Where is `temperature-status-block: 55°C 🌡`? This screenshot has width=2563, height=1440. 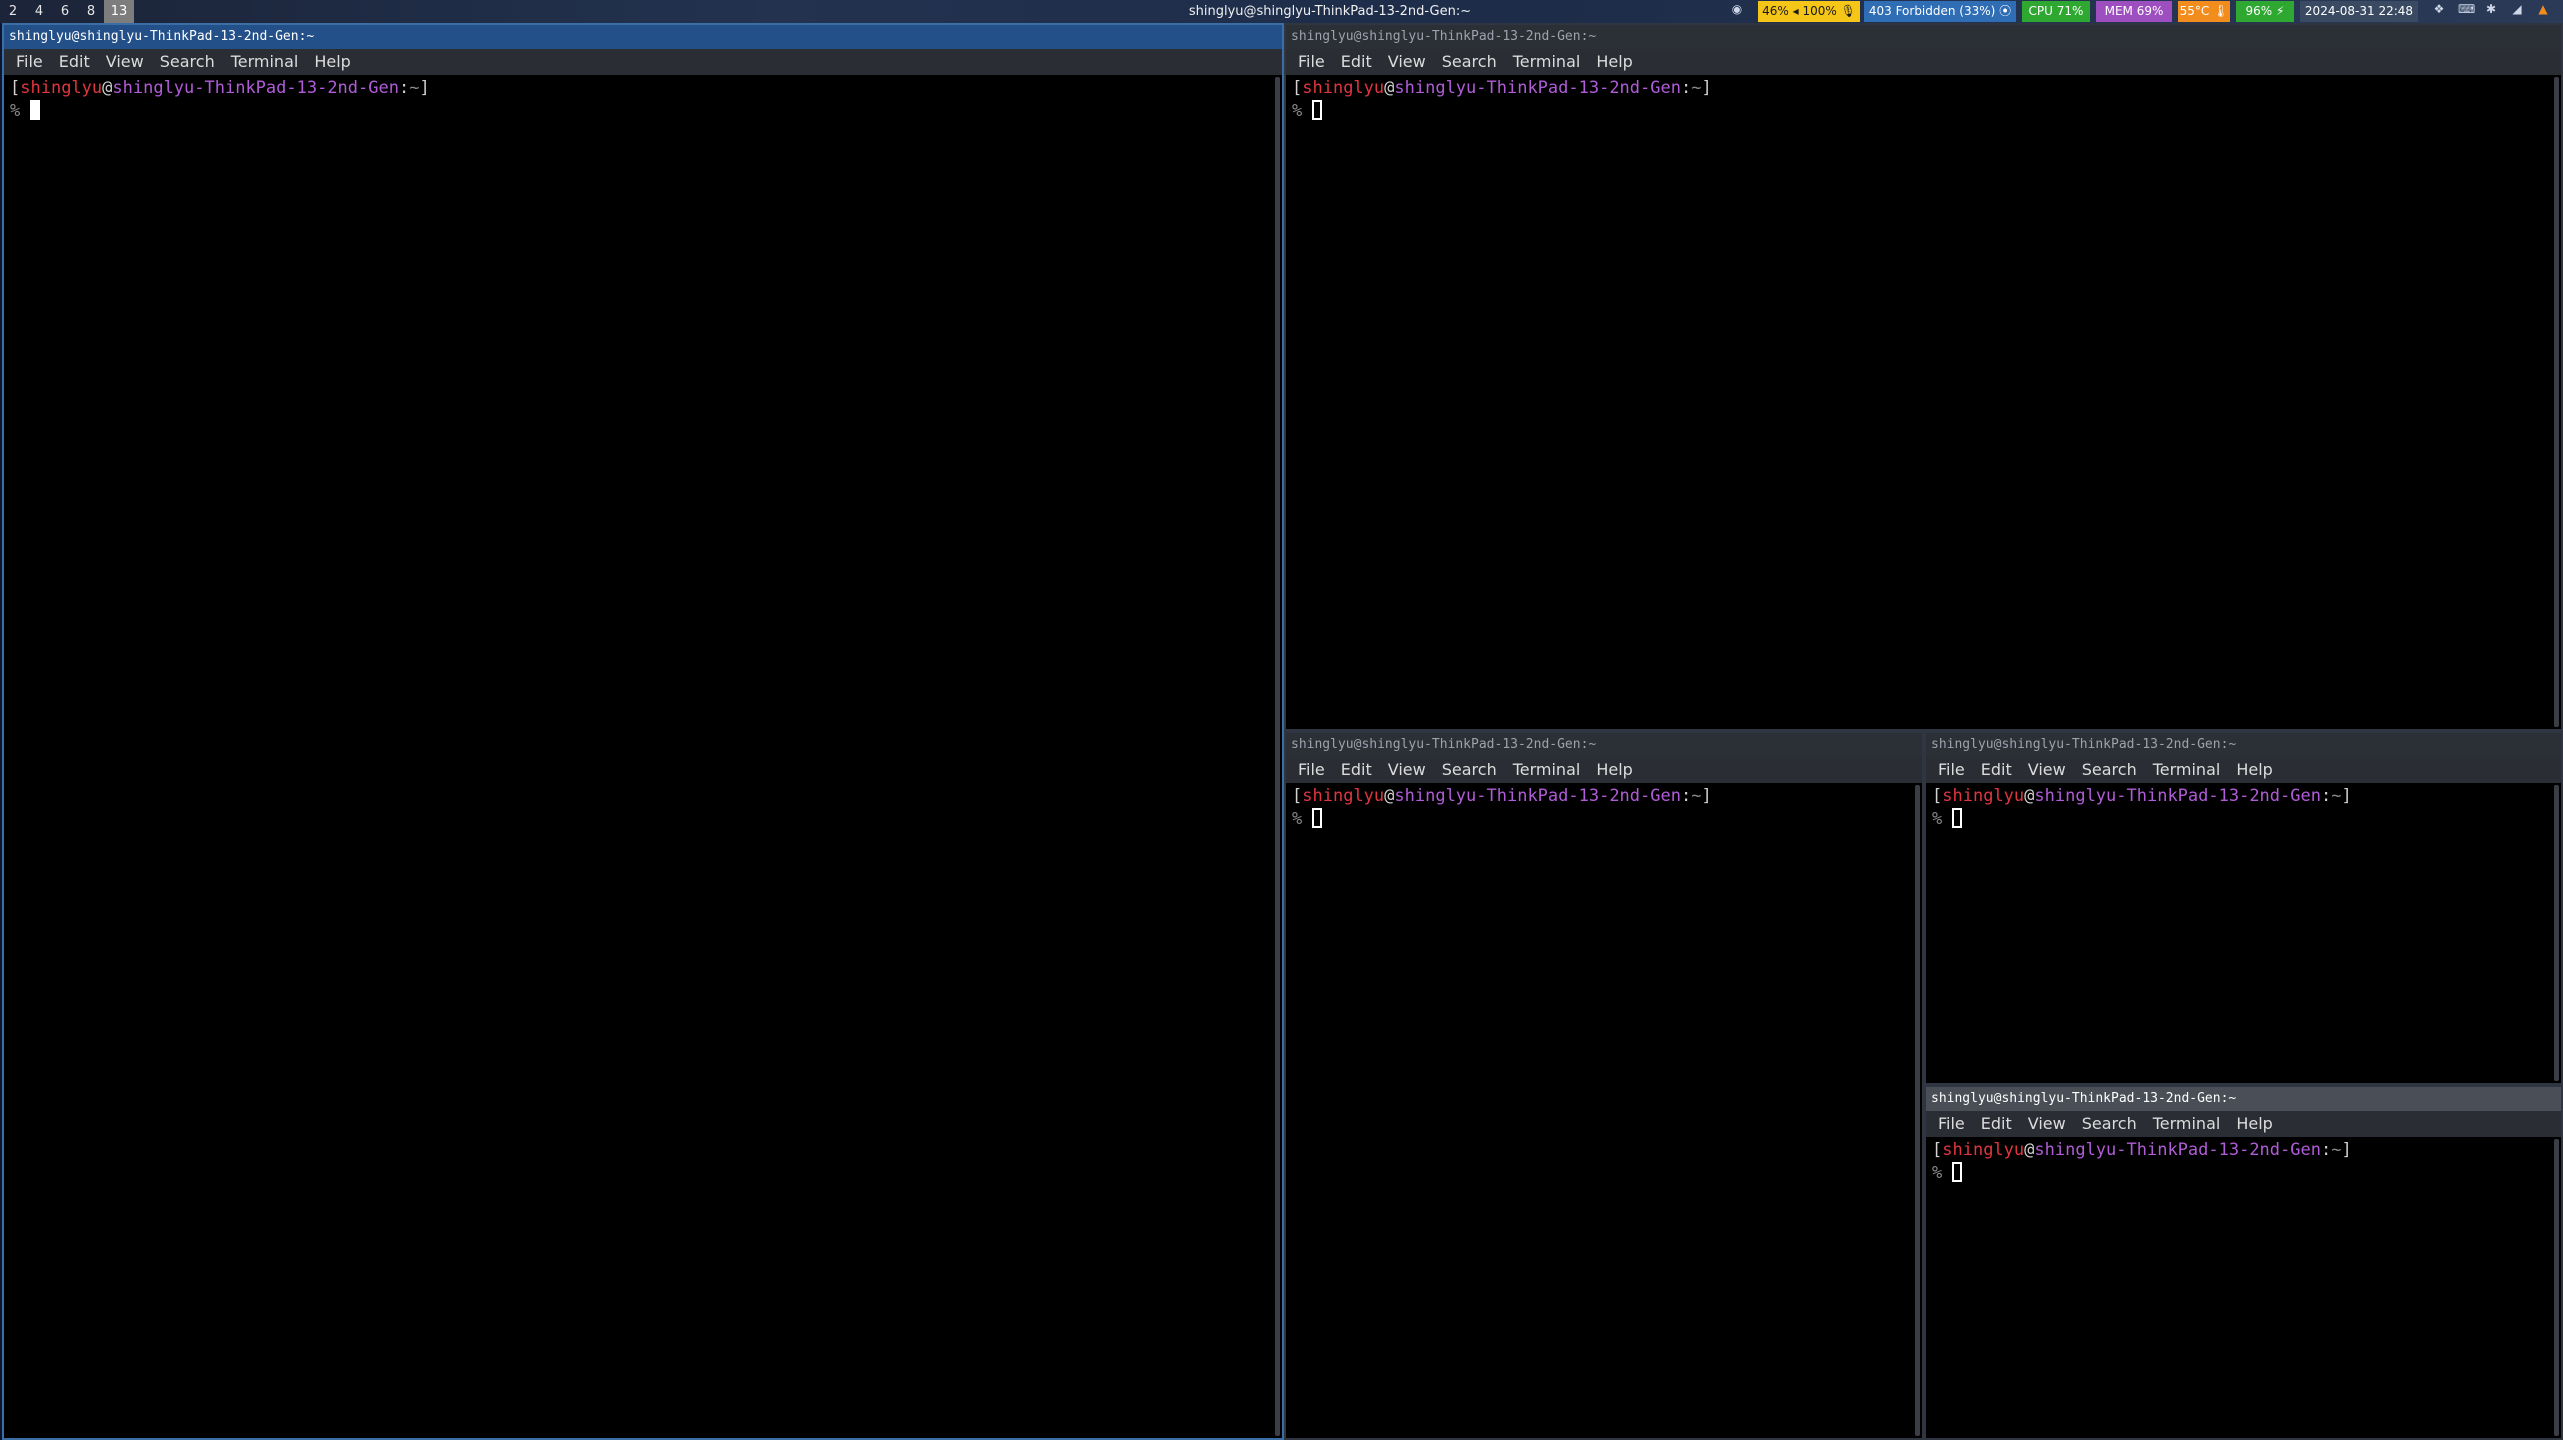 temperature-status-block: 55°C 🌡 is located at coordinates (2204, 11).